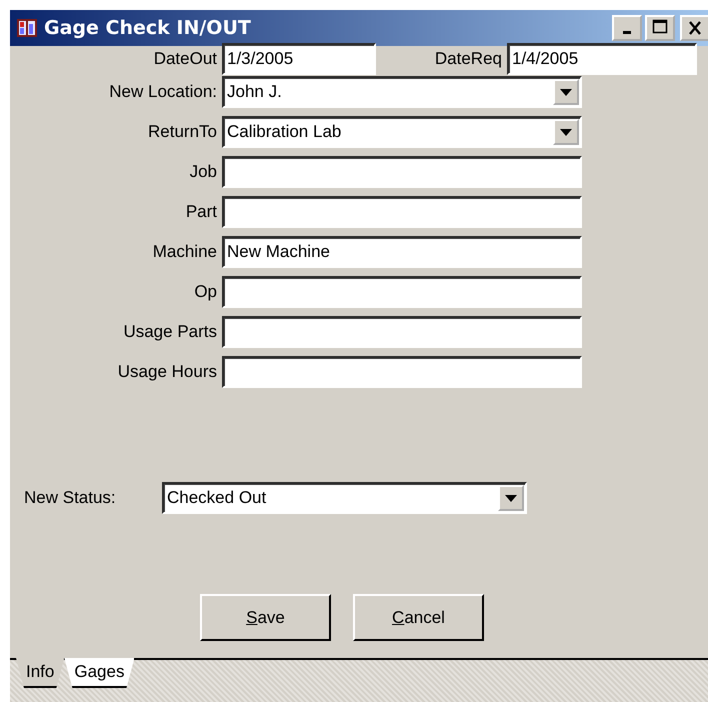 The image size is (708, 702). I want to click on field-label: New Location:, so click(162, 92).